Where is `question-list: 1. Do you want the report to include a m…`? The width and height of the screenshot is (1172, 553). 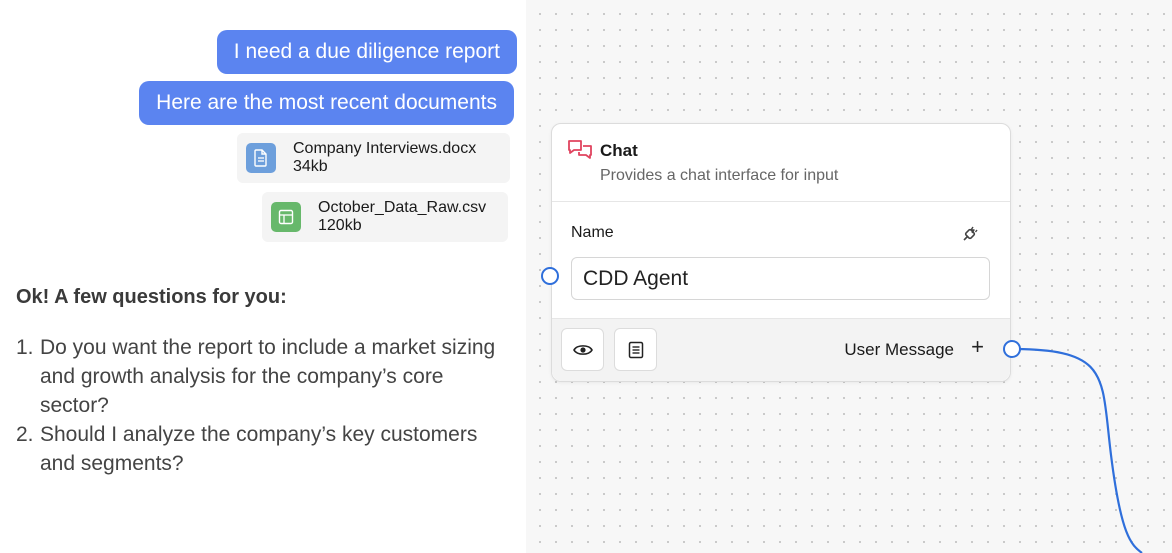
question-list: 1. Do you want the report to include a m… is located at coordinates (266, 405).